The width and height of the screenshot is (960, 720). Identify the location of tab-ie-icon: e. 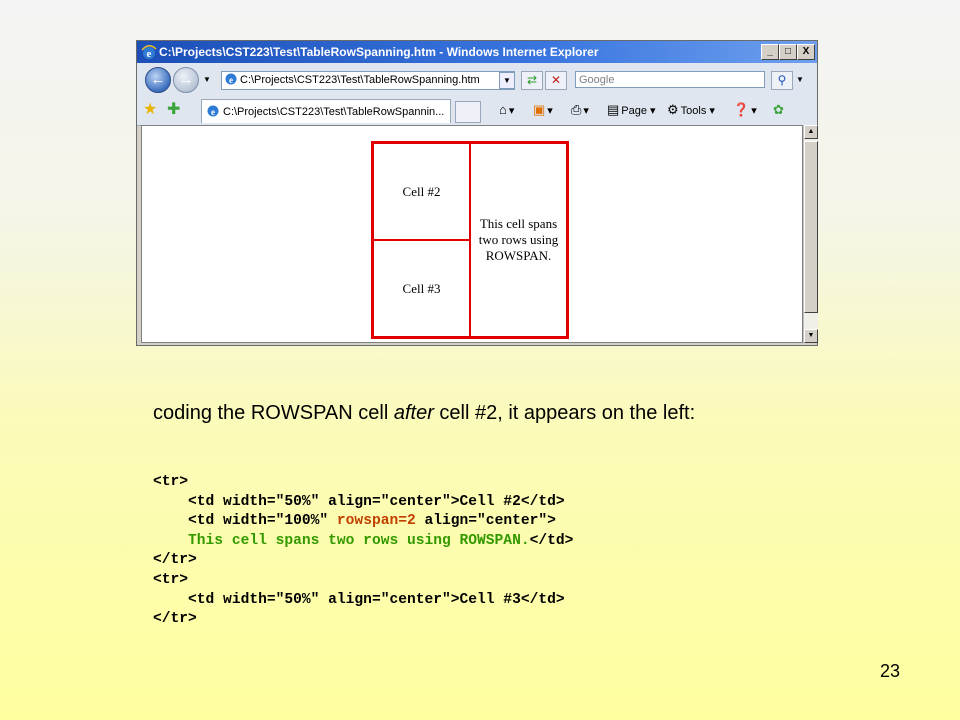
(213, 111).